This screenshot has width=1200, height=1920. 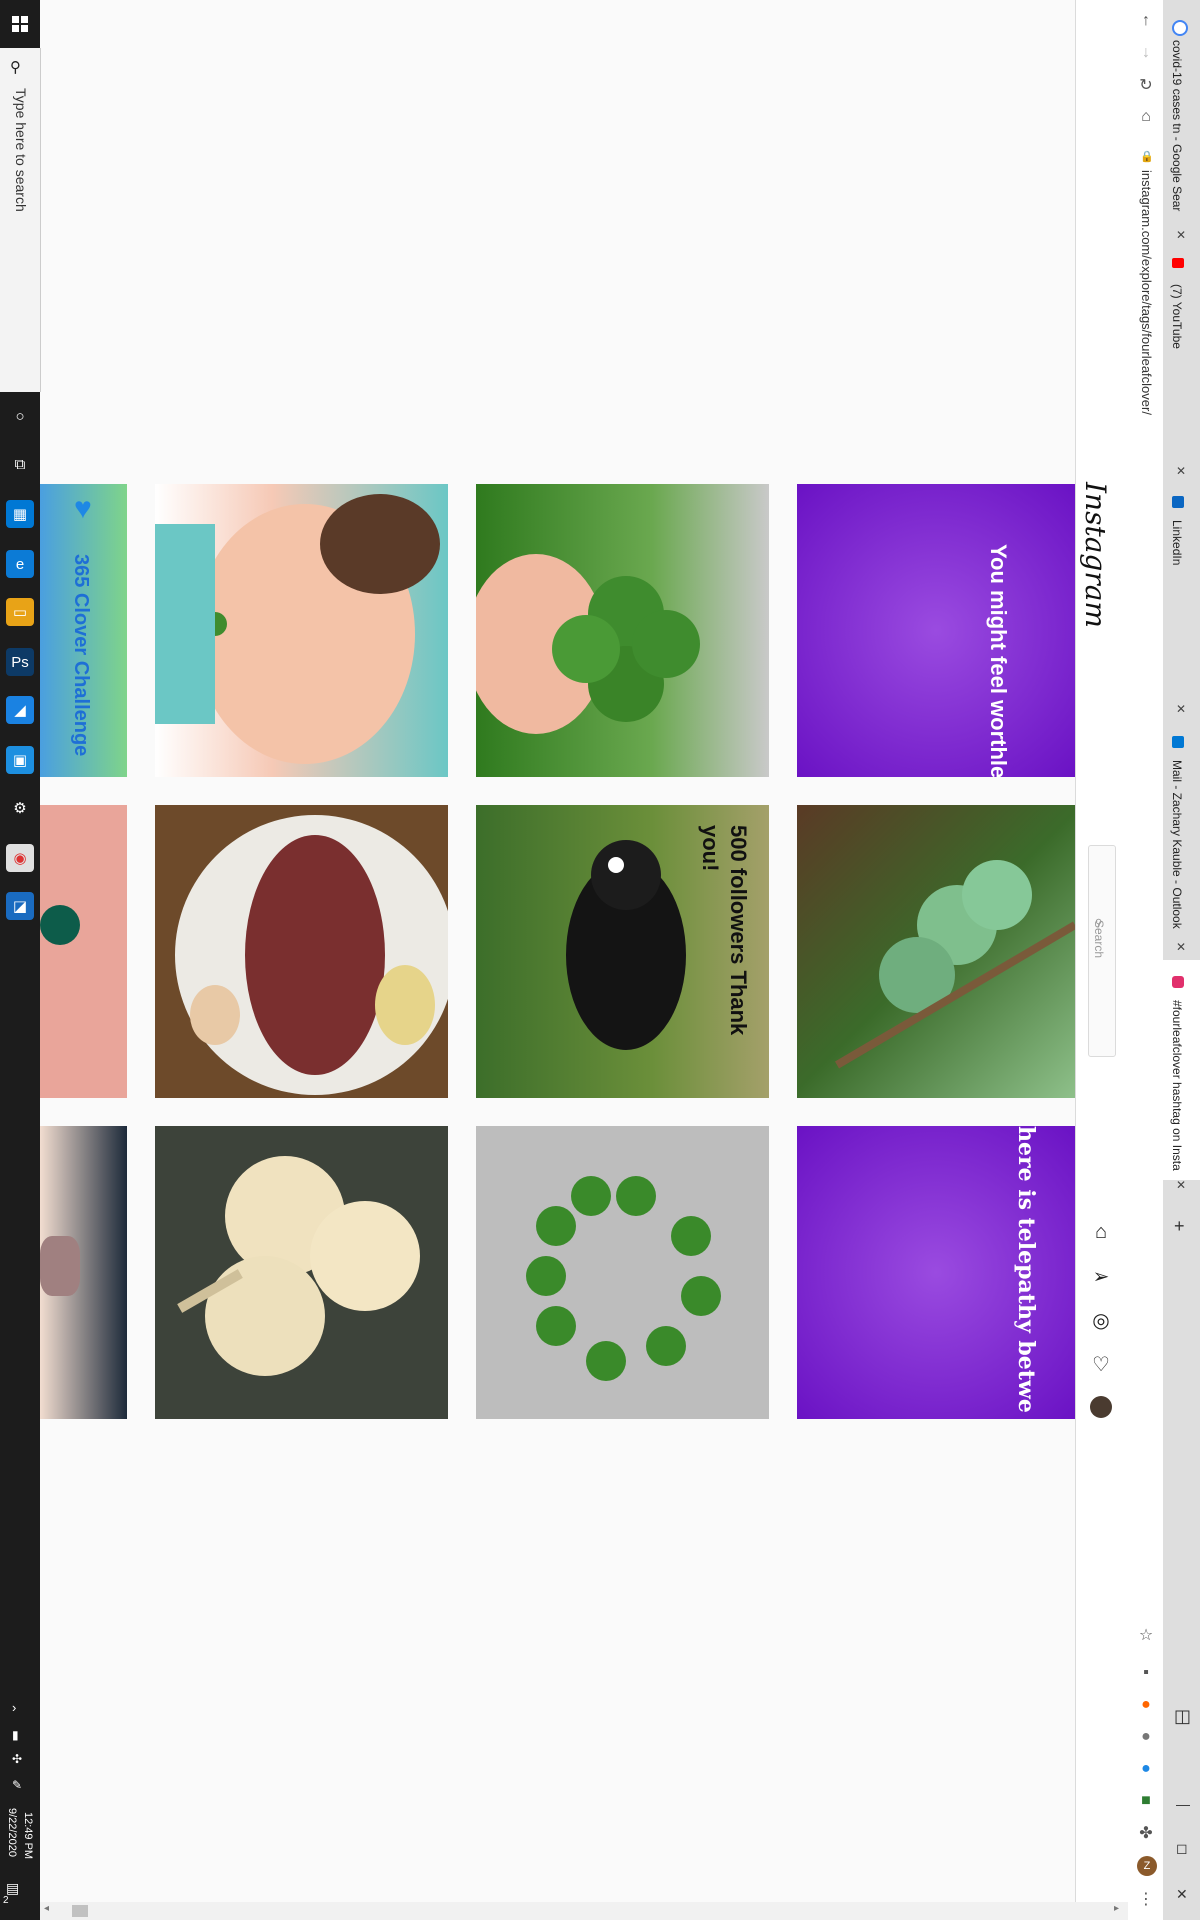 I want to click on heart-logo-icon: ♥, so click(x=83, y=508).